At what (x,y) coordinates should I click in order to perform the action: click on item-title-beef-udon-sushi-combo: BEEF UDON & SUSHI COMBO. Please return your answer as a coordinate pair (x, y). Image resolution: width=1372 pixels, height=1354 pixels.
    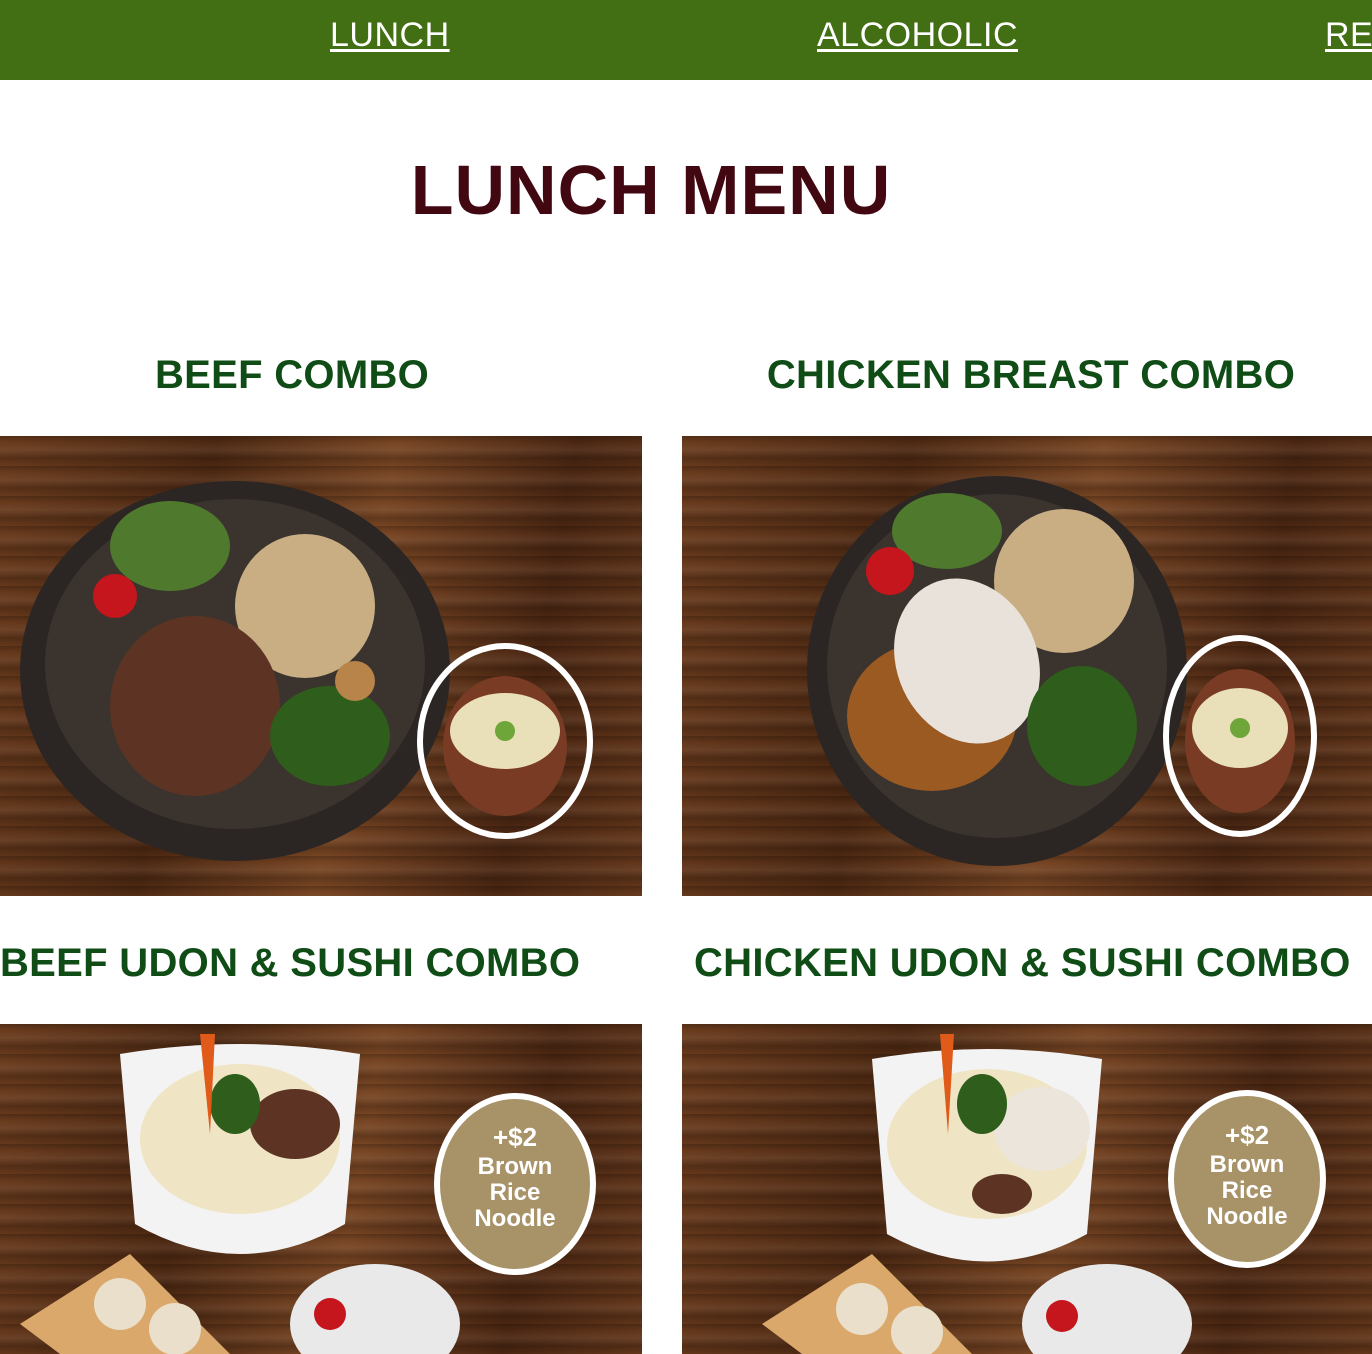
    Looking at the image, I should click on (290, 963).